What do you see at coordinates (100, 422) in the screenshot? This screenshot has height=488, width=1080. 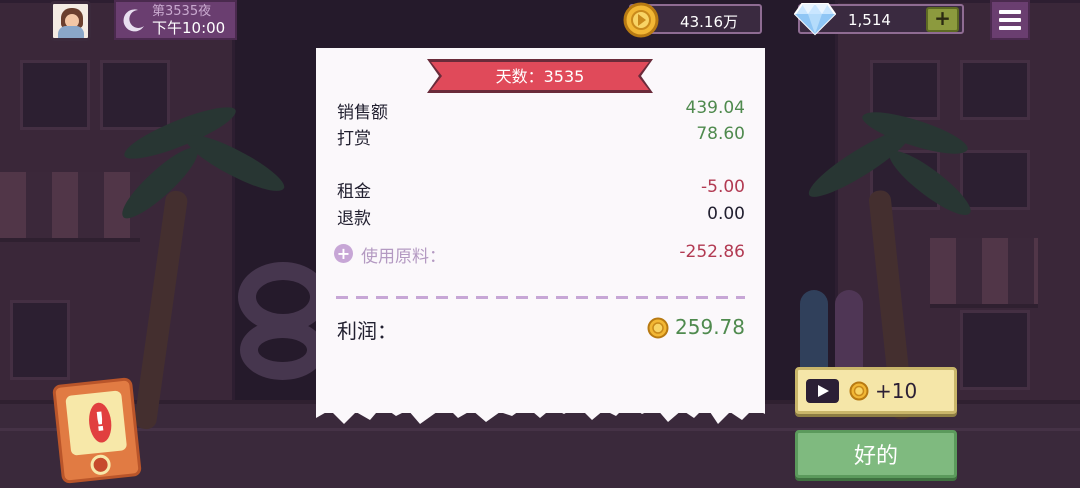 I see `exclamation-icon: !` at bounding box center [100, 422].